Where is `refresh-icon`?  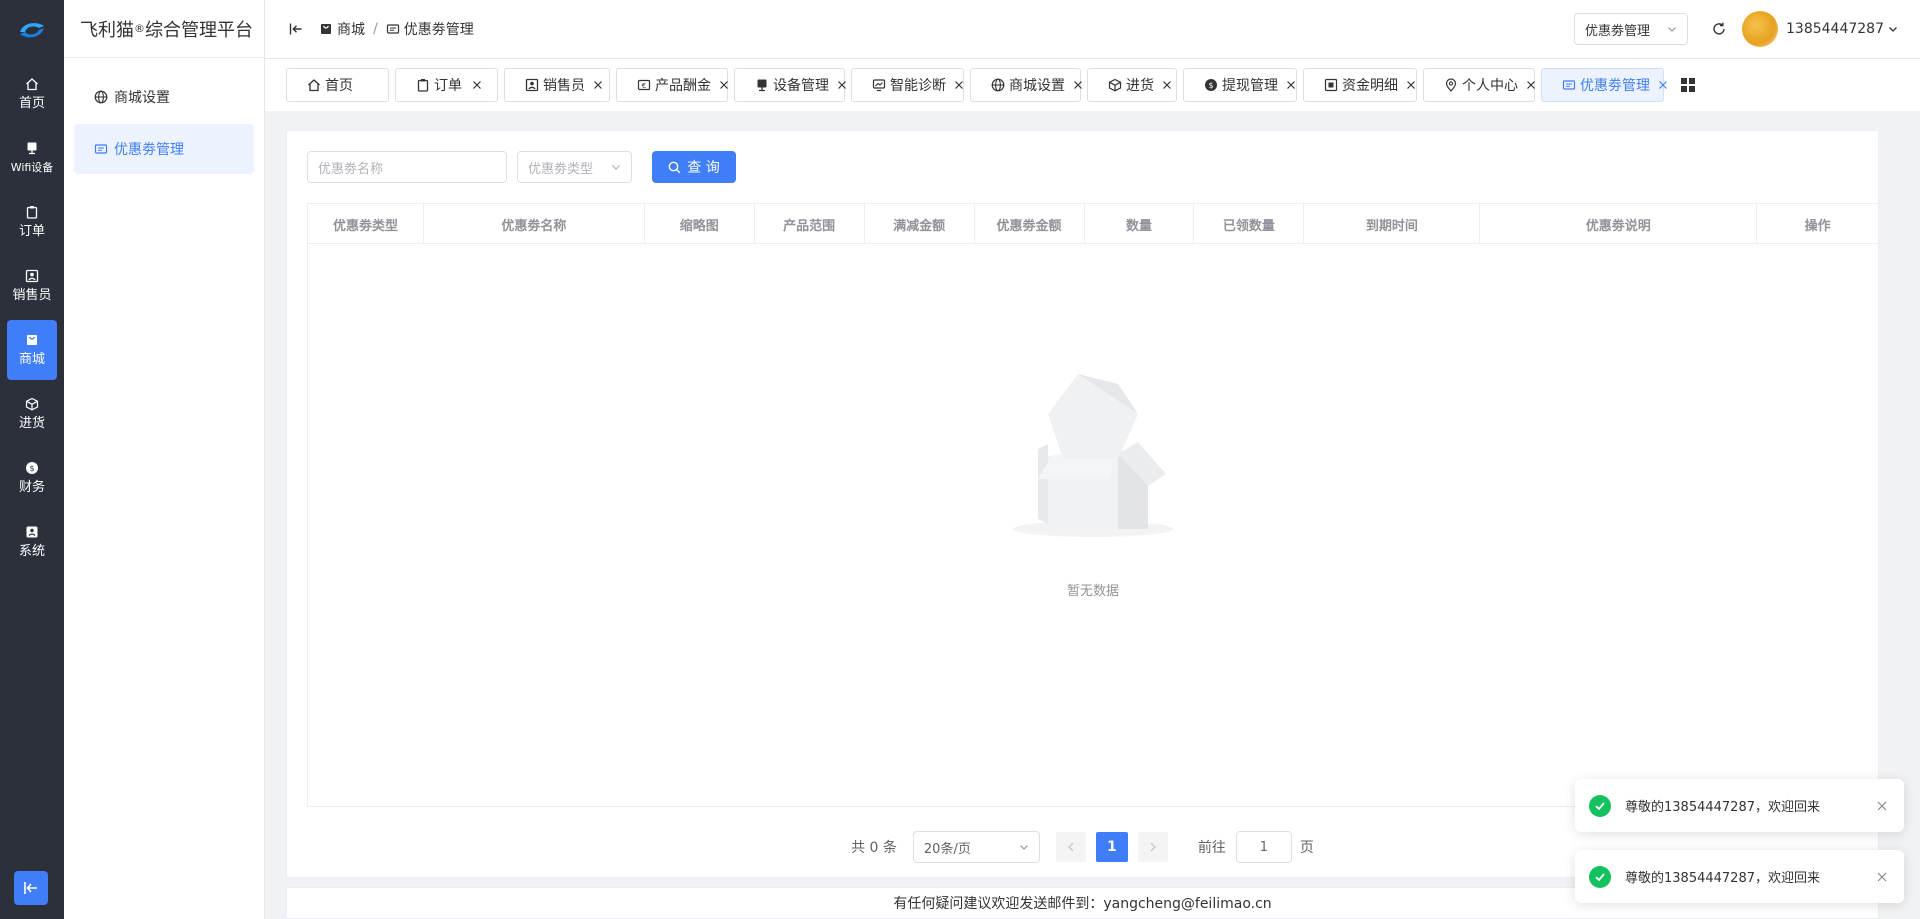 refresh-icon is located at coordinates (1719, 29).